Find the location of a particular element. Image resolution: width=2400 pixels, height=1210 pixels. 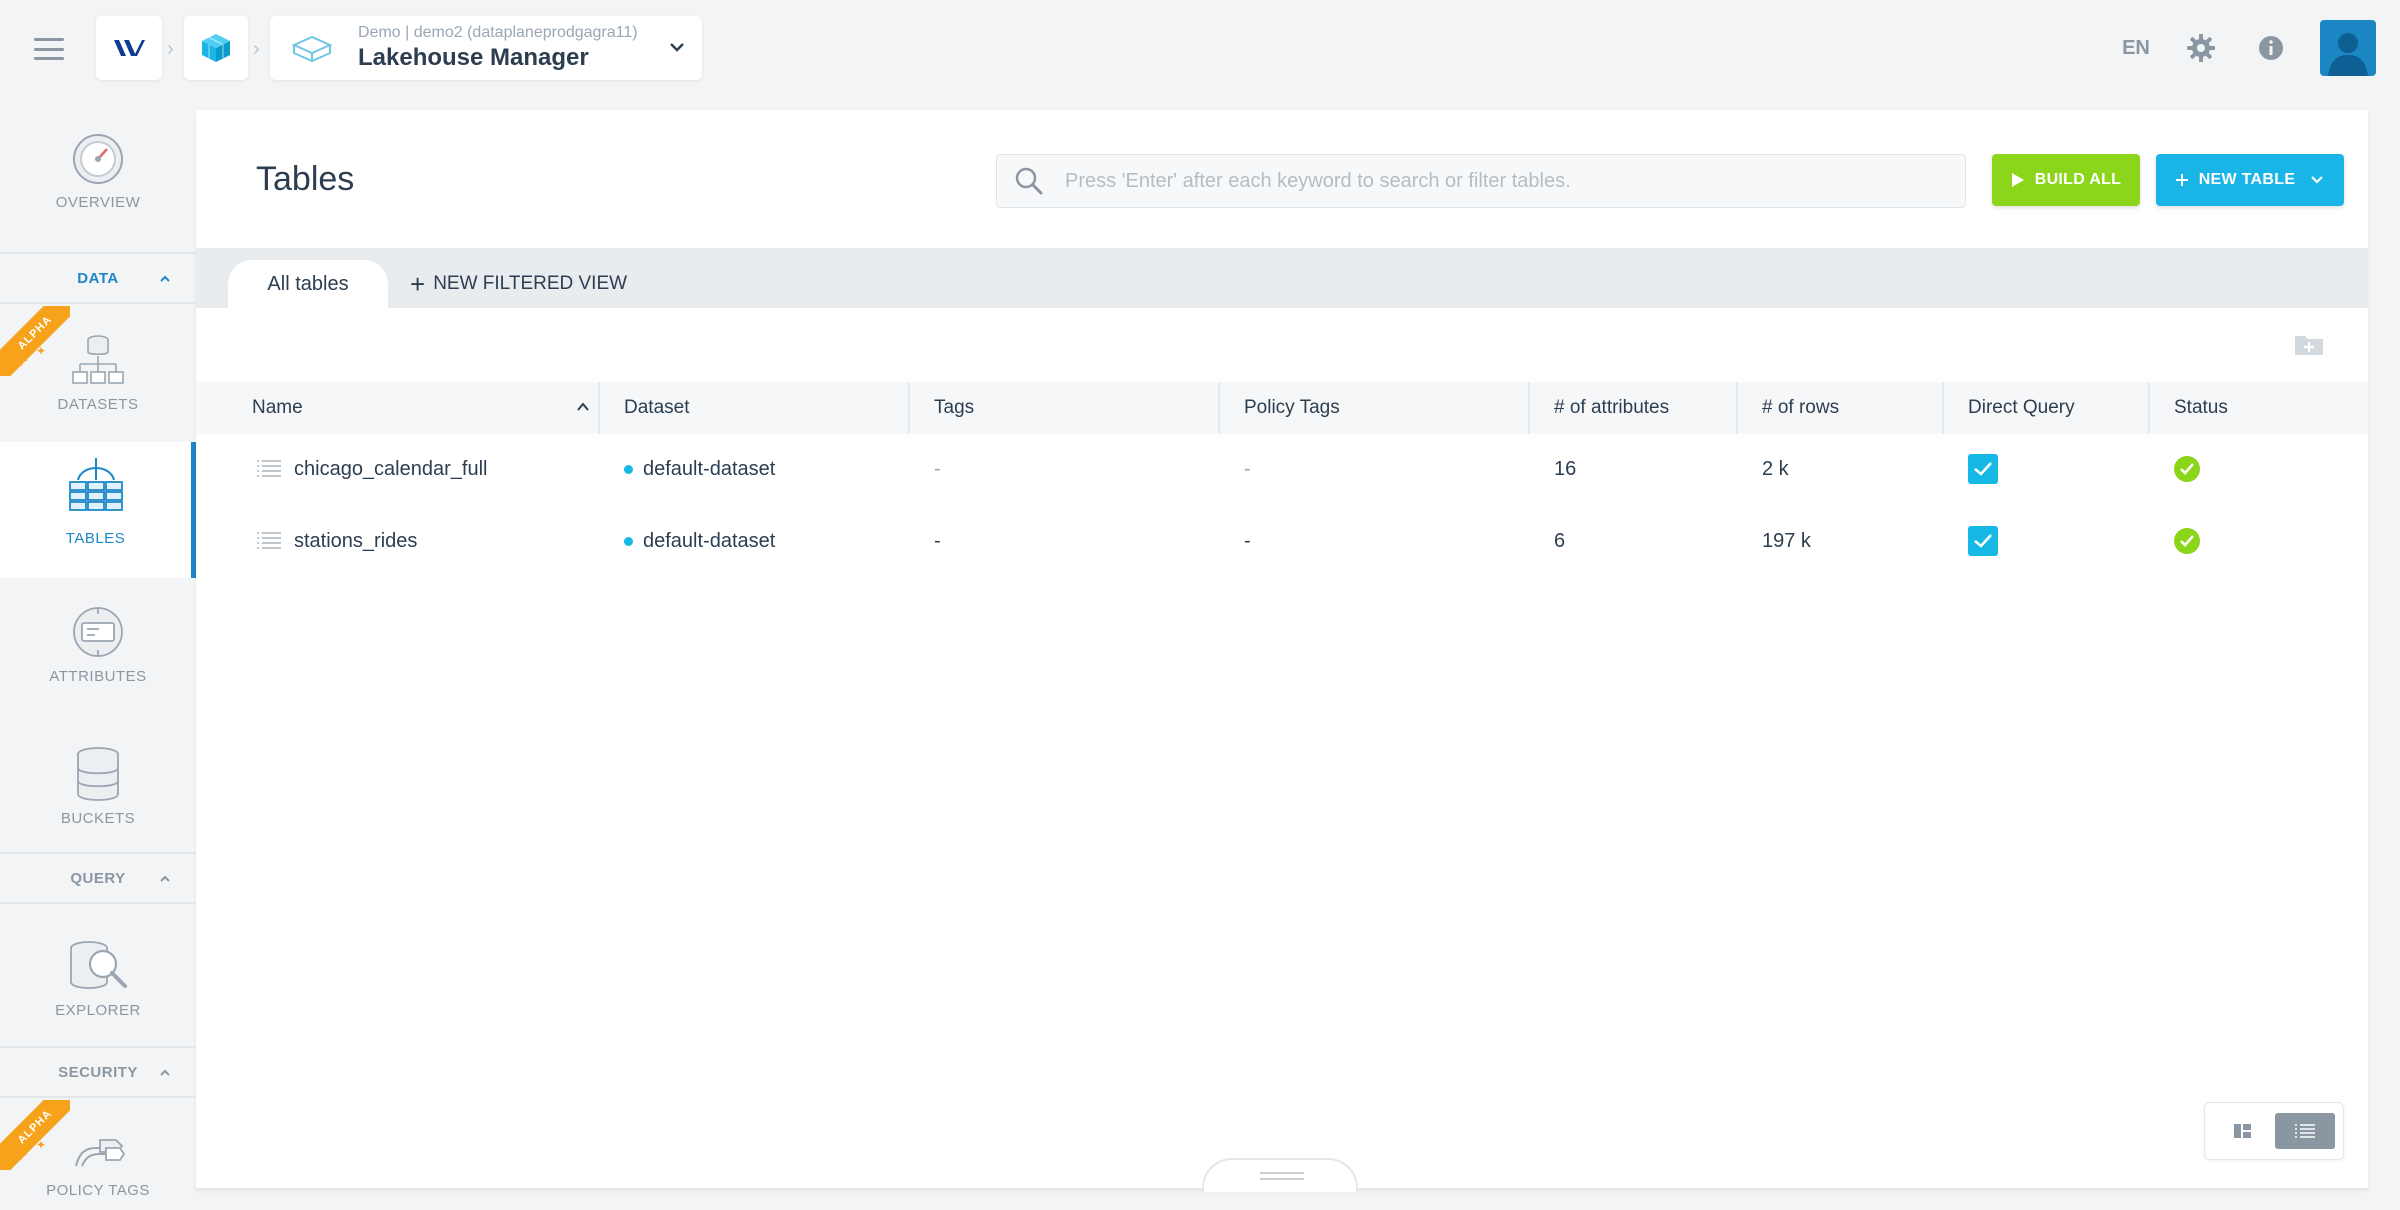

sidebar-item-attributes: ATTRIBUTES is located at coordinates (98, 654).